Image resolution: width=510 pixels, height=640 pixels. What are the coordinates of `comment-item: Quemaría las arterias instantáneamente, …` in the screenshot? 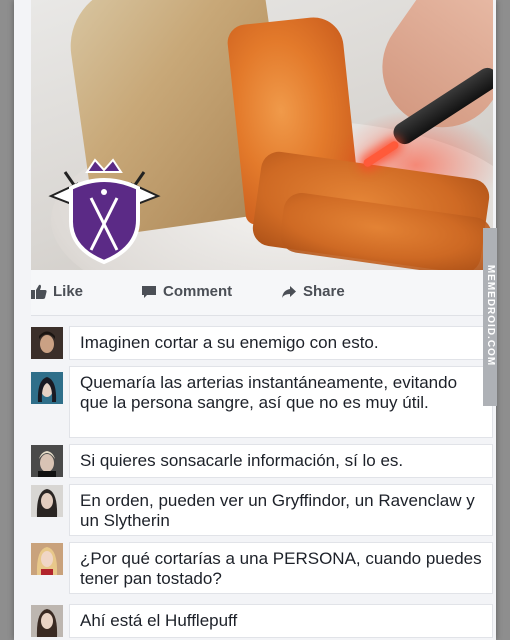 It's located at (262, 402).